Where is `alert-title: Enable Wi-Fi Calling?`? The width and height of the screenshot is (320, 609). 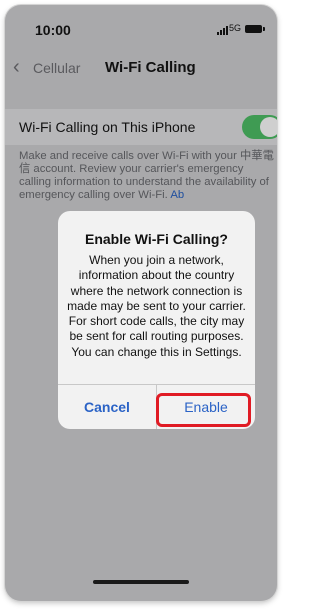
alert-title: Enable Wi-Fi Calling? is located at coordinates (156, 239).